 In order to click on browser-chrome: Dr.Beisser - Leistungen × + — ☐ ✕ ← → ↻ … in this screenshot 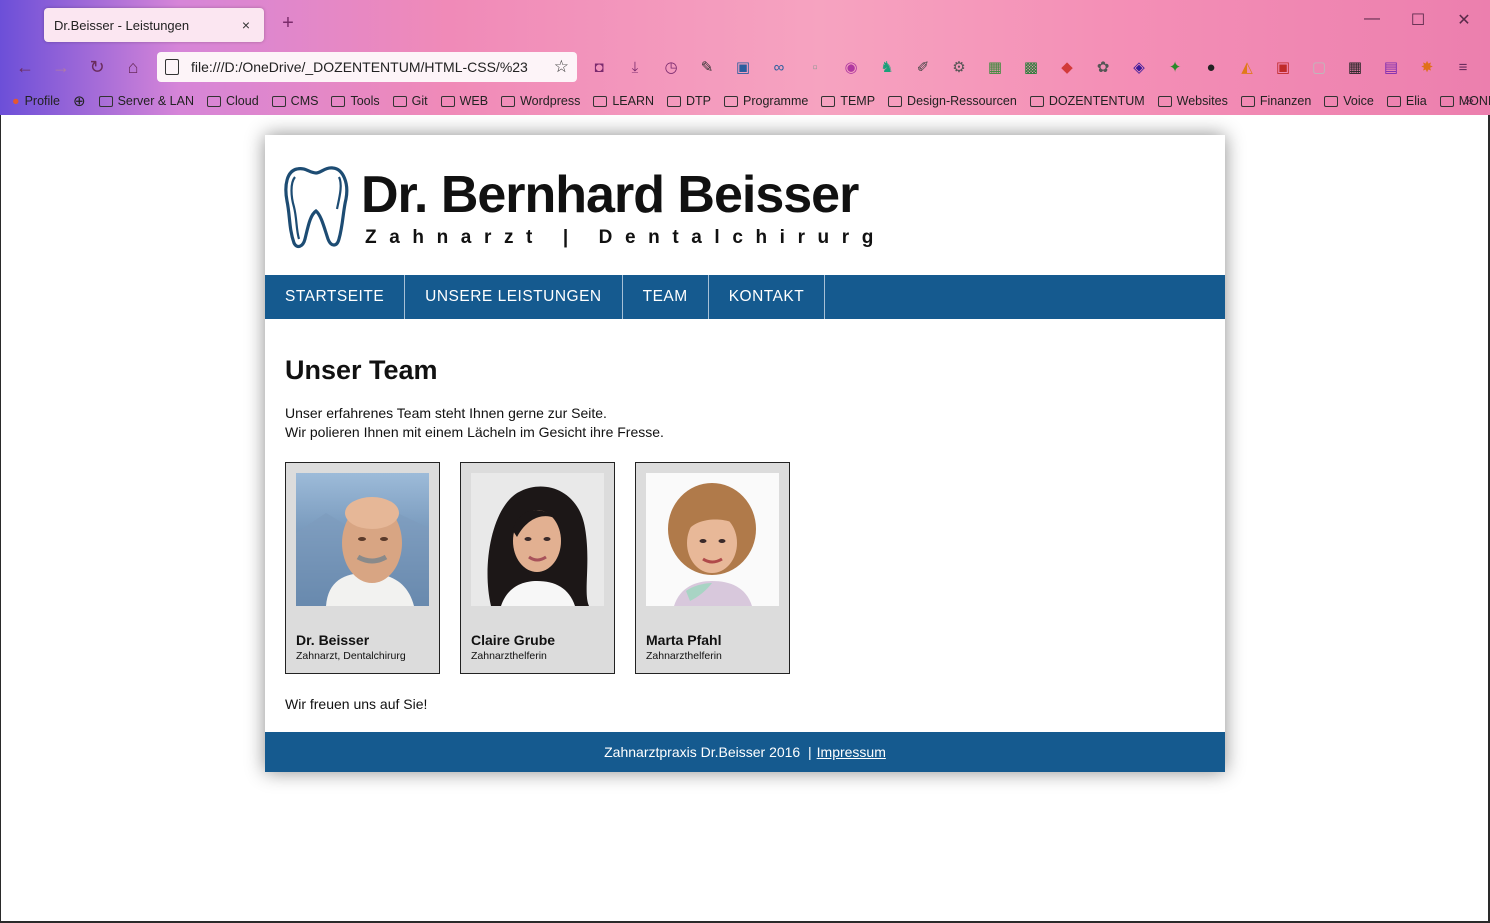, I will do `click(745, 57)`.